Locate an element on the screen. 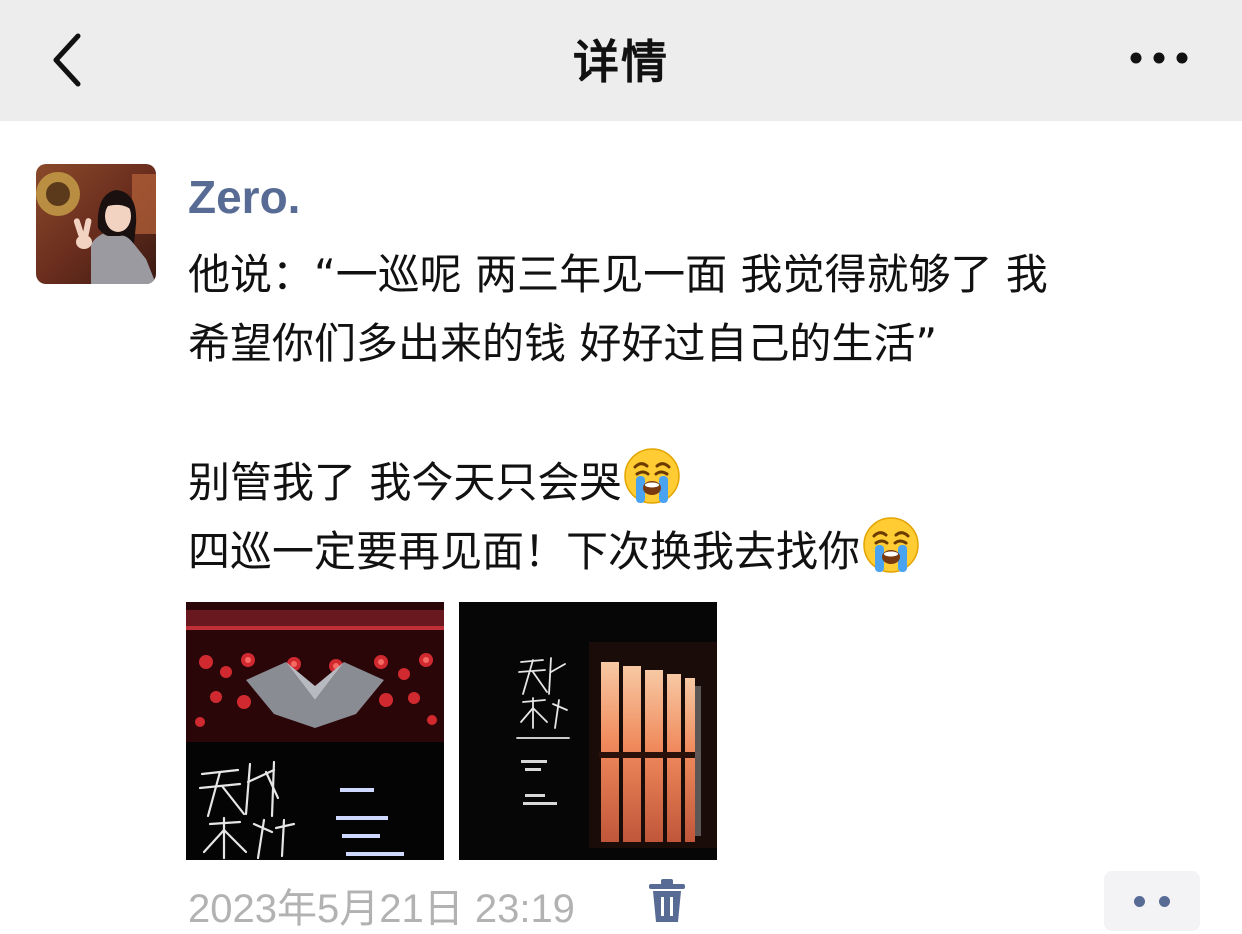 This screenshot has height=934, width=1242. more-button is located at coordinates (1159, 58).